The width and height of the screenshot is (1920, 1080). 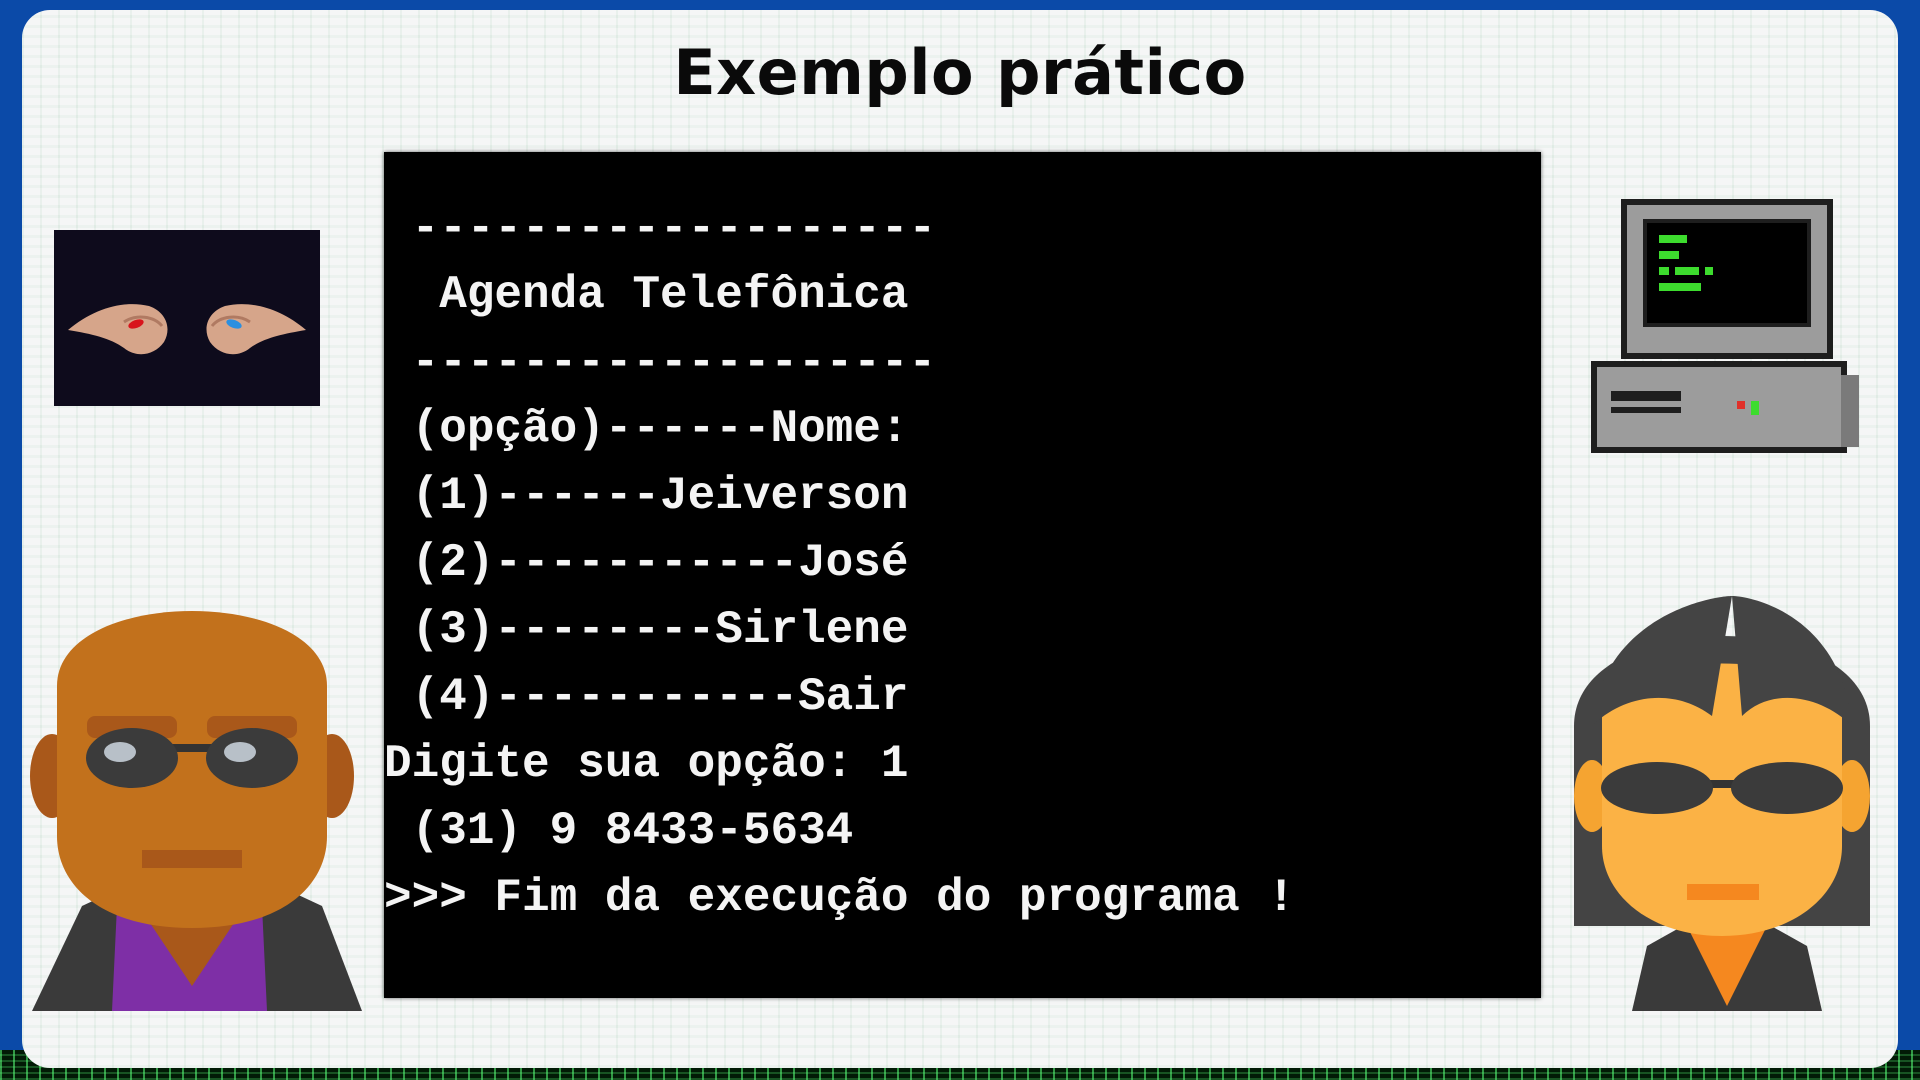 What do you see at coordinates (646, 697) in the screenshot?
I see `terminal-line-option-4: (4)-----------Sair` at bounding box center [646, 697].